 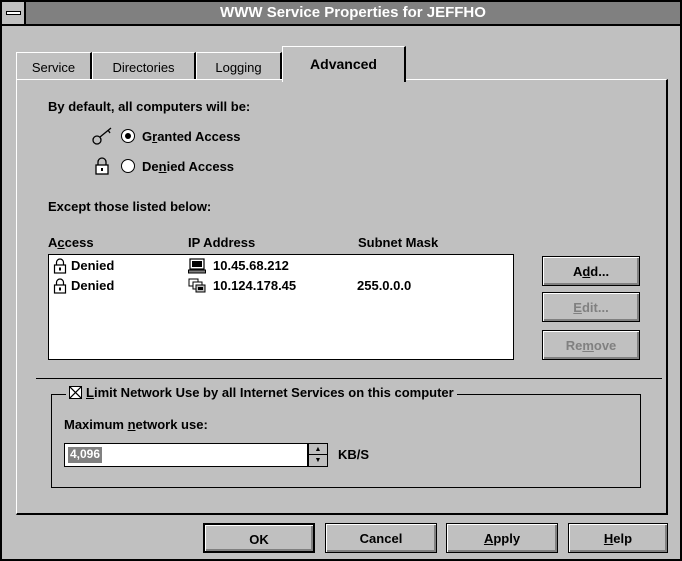 What do you see at coordinates (186, 455) in the screenshot?
I see `max-network-use-input: 4,096` at bounding box center [186, 455].